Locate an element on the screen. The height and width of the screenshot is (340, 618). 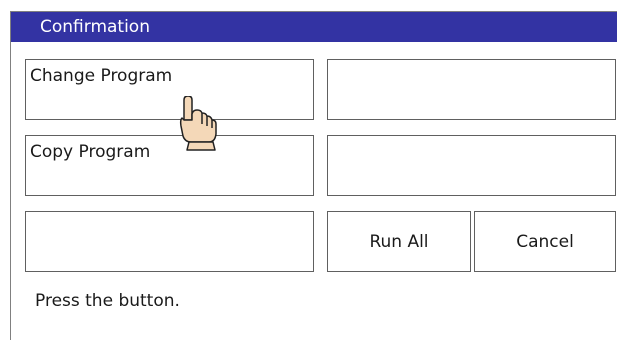
pointing-hand-icon is located at coordinates (198, 123).